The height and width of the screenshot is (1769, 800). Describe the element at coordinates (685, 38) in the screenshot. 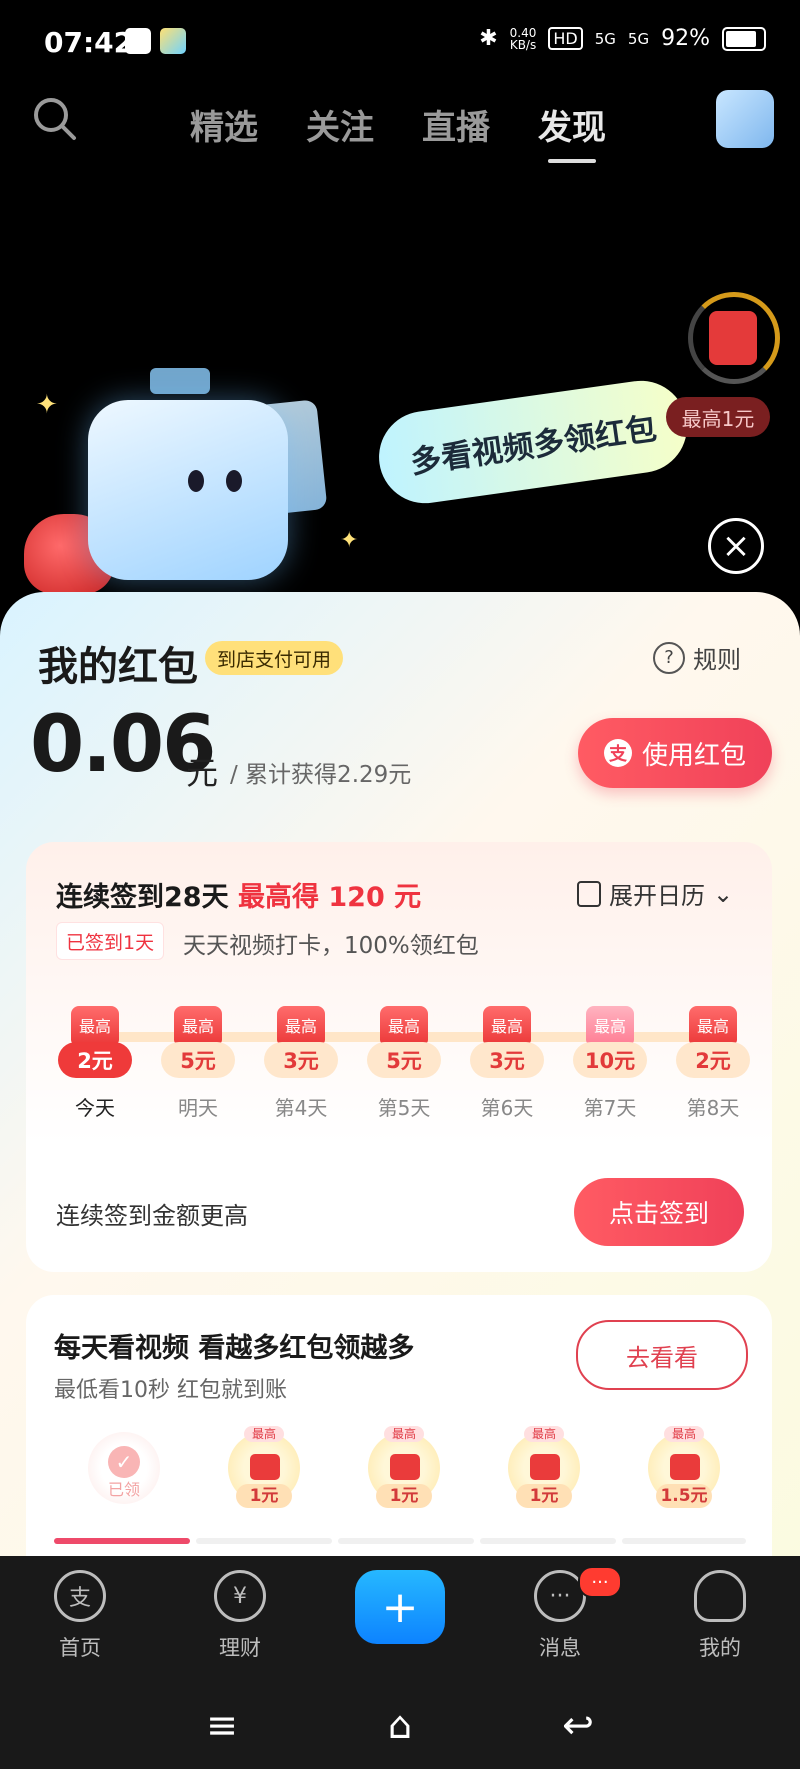

I see `battery-percent: 92%` at that location.